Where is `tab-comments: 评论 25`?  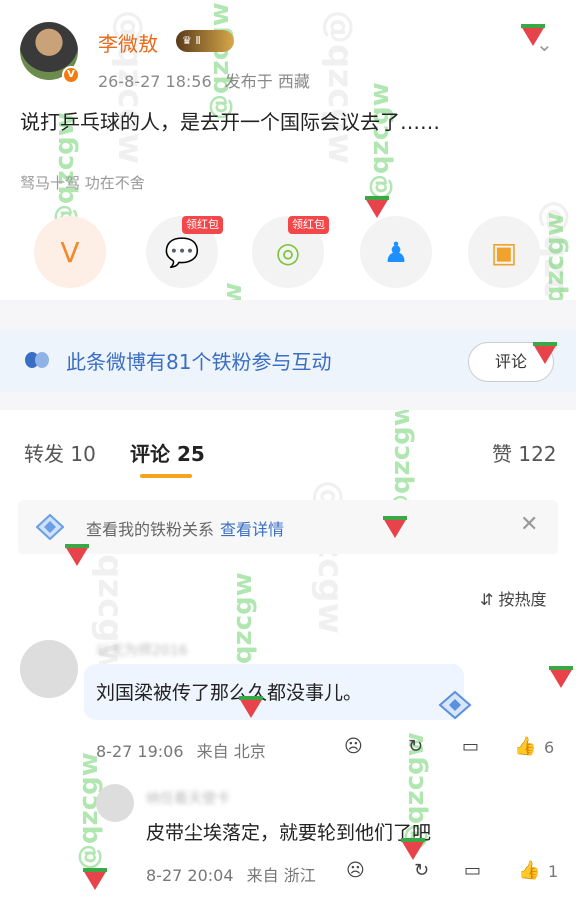 tab-comments: 评论 25 is located at coordinates (167, 452).